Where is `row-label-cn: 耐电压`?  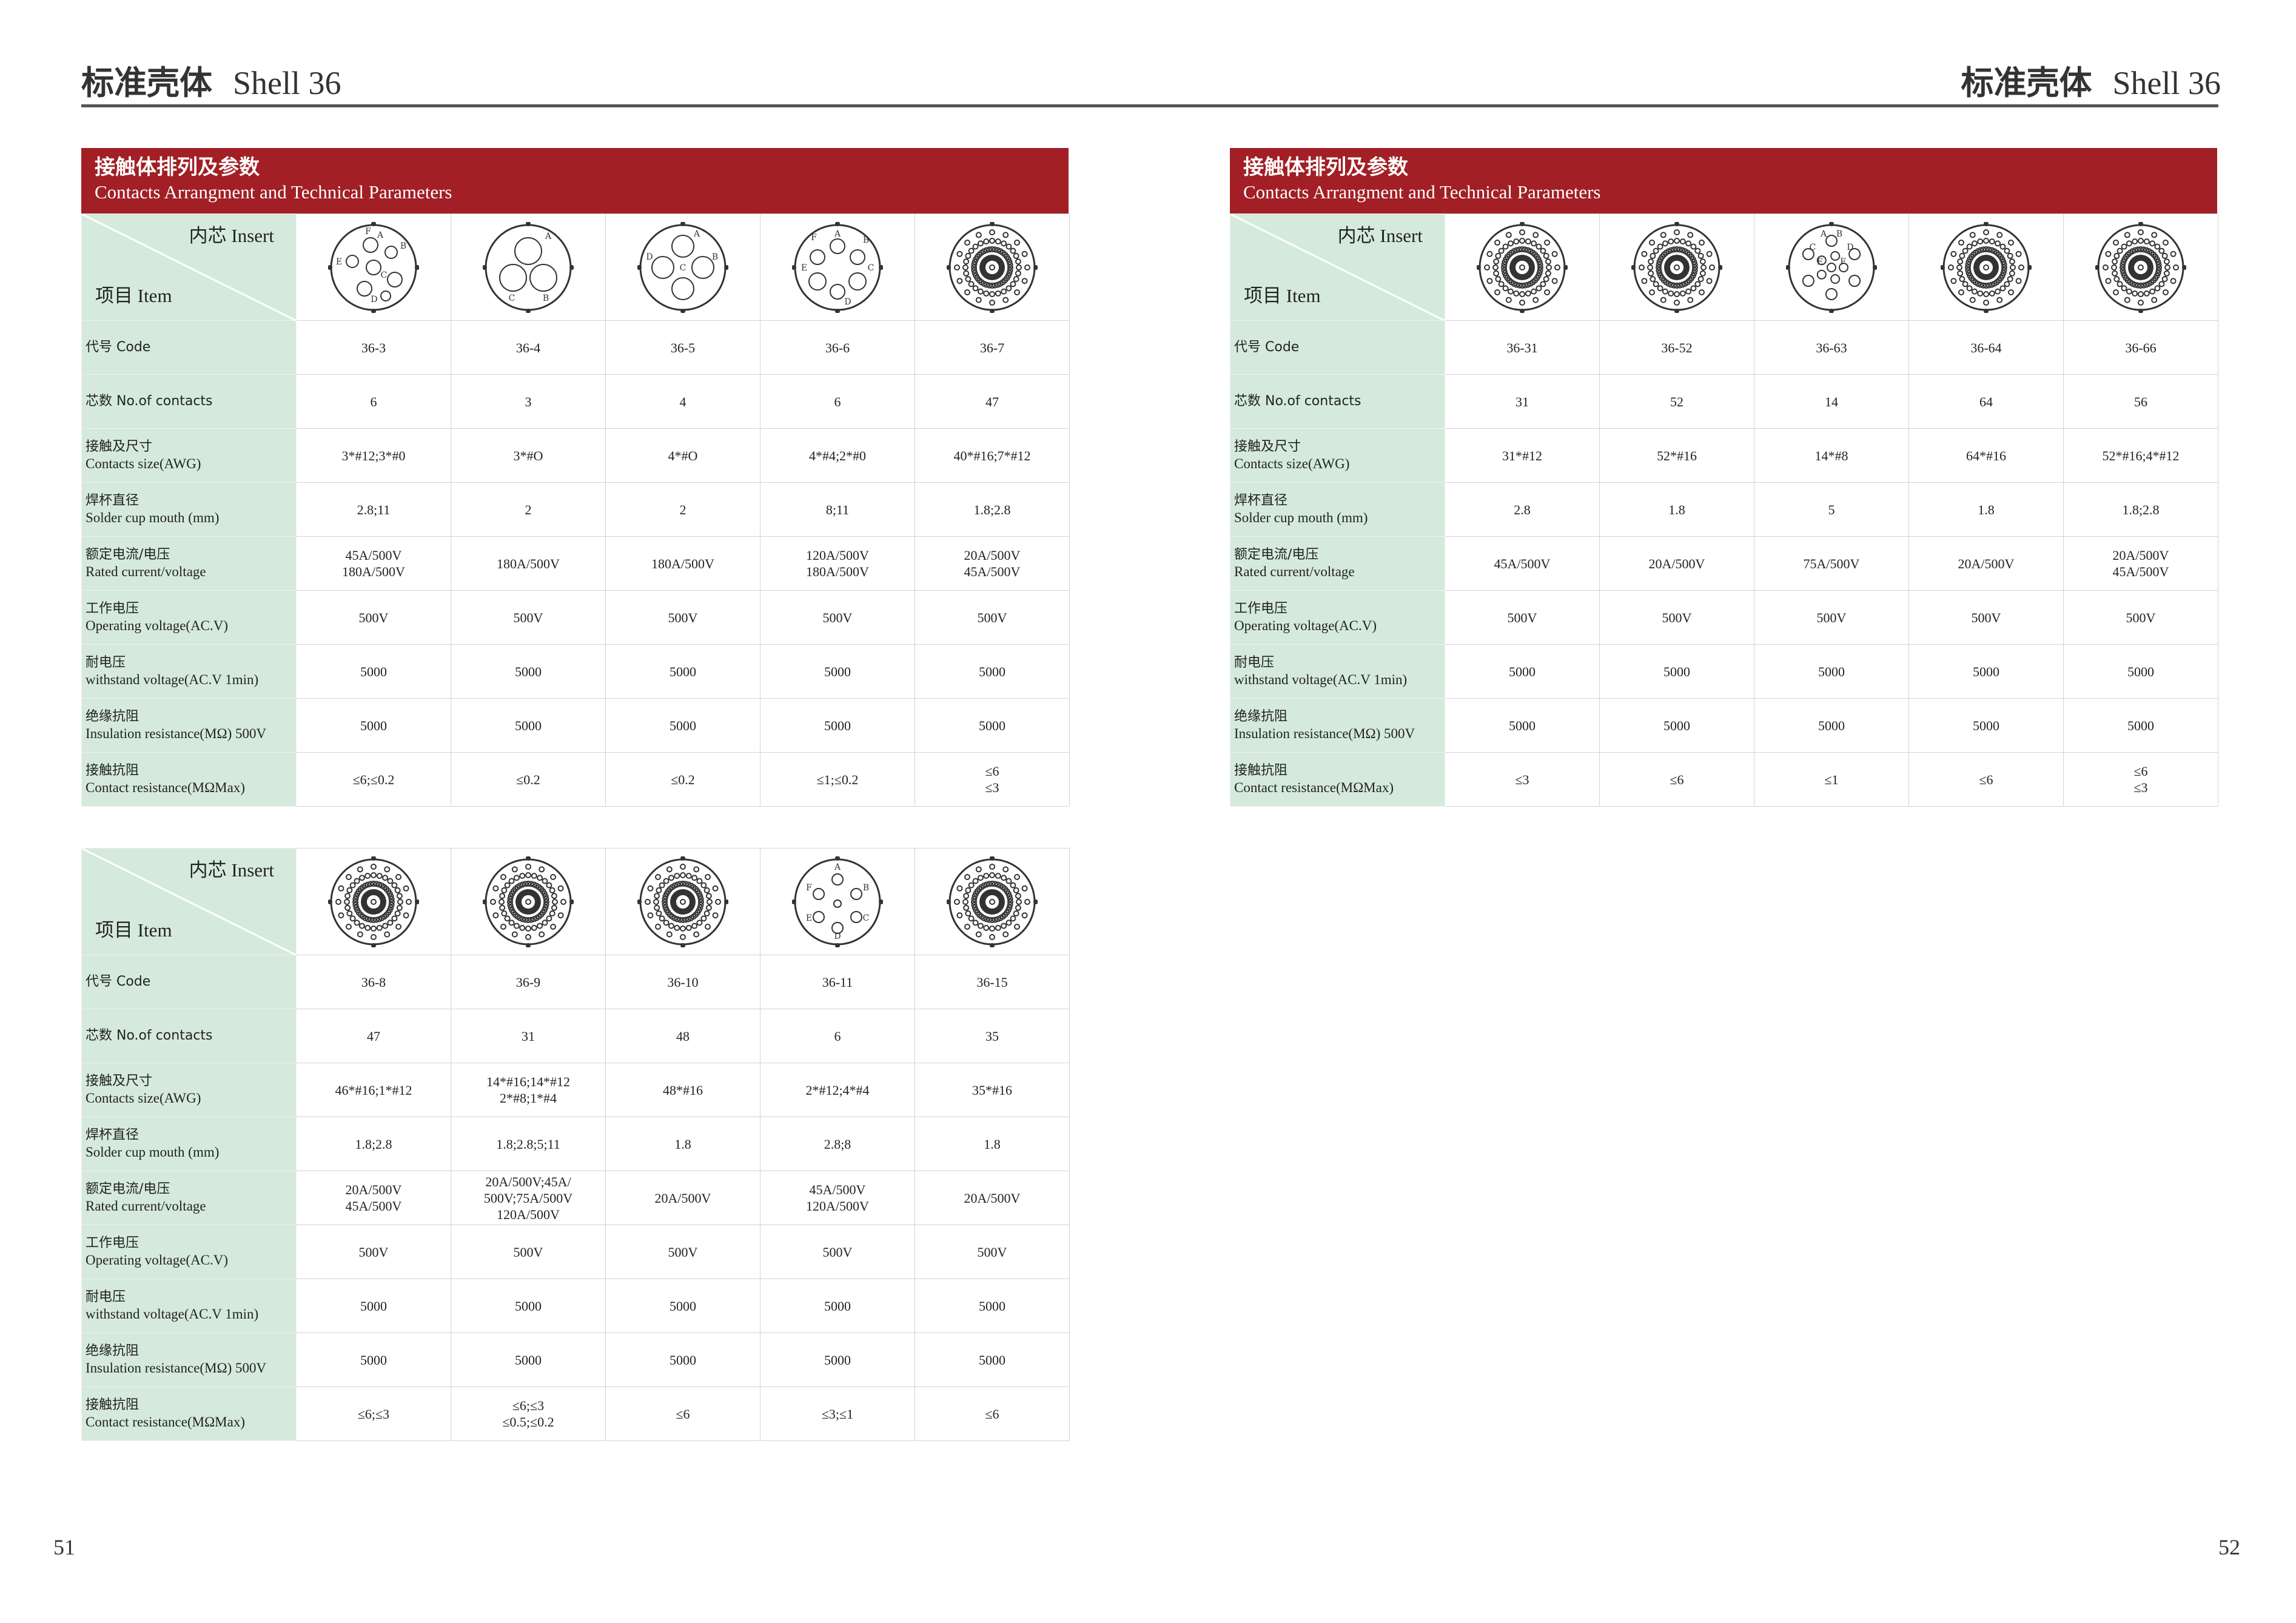
row-label-cn: 耐电压 is located at coordinates (106, 1297).